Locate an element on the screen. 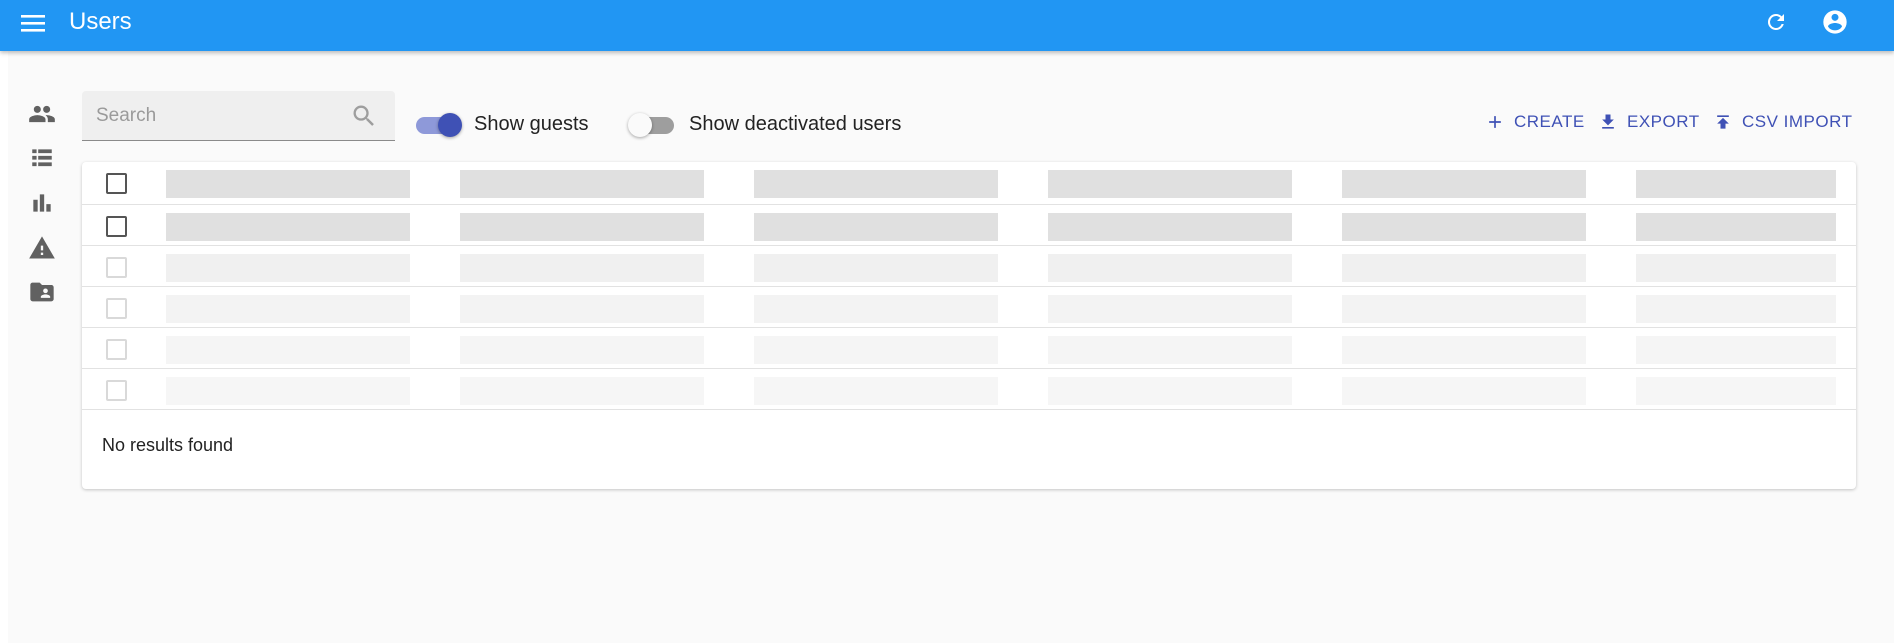 The height and width of the screenshot is (643, 1894). menu-icon is located at coordinates (33, 23).